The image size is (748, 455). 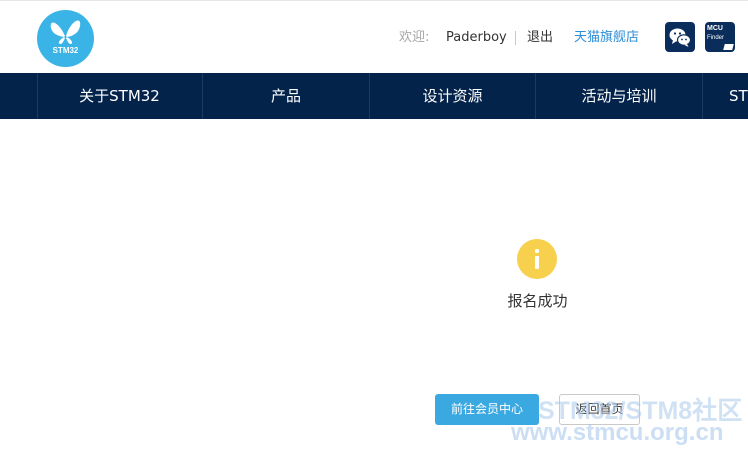 I want to click on mcu-finder-line1: MCU, so click(x=715, y=28).